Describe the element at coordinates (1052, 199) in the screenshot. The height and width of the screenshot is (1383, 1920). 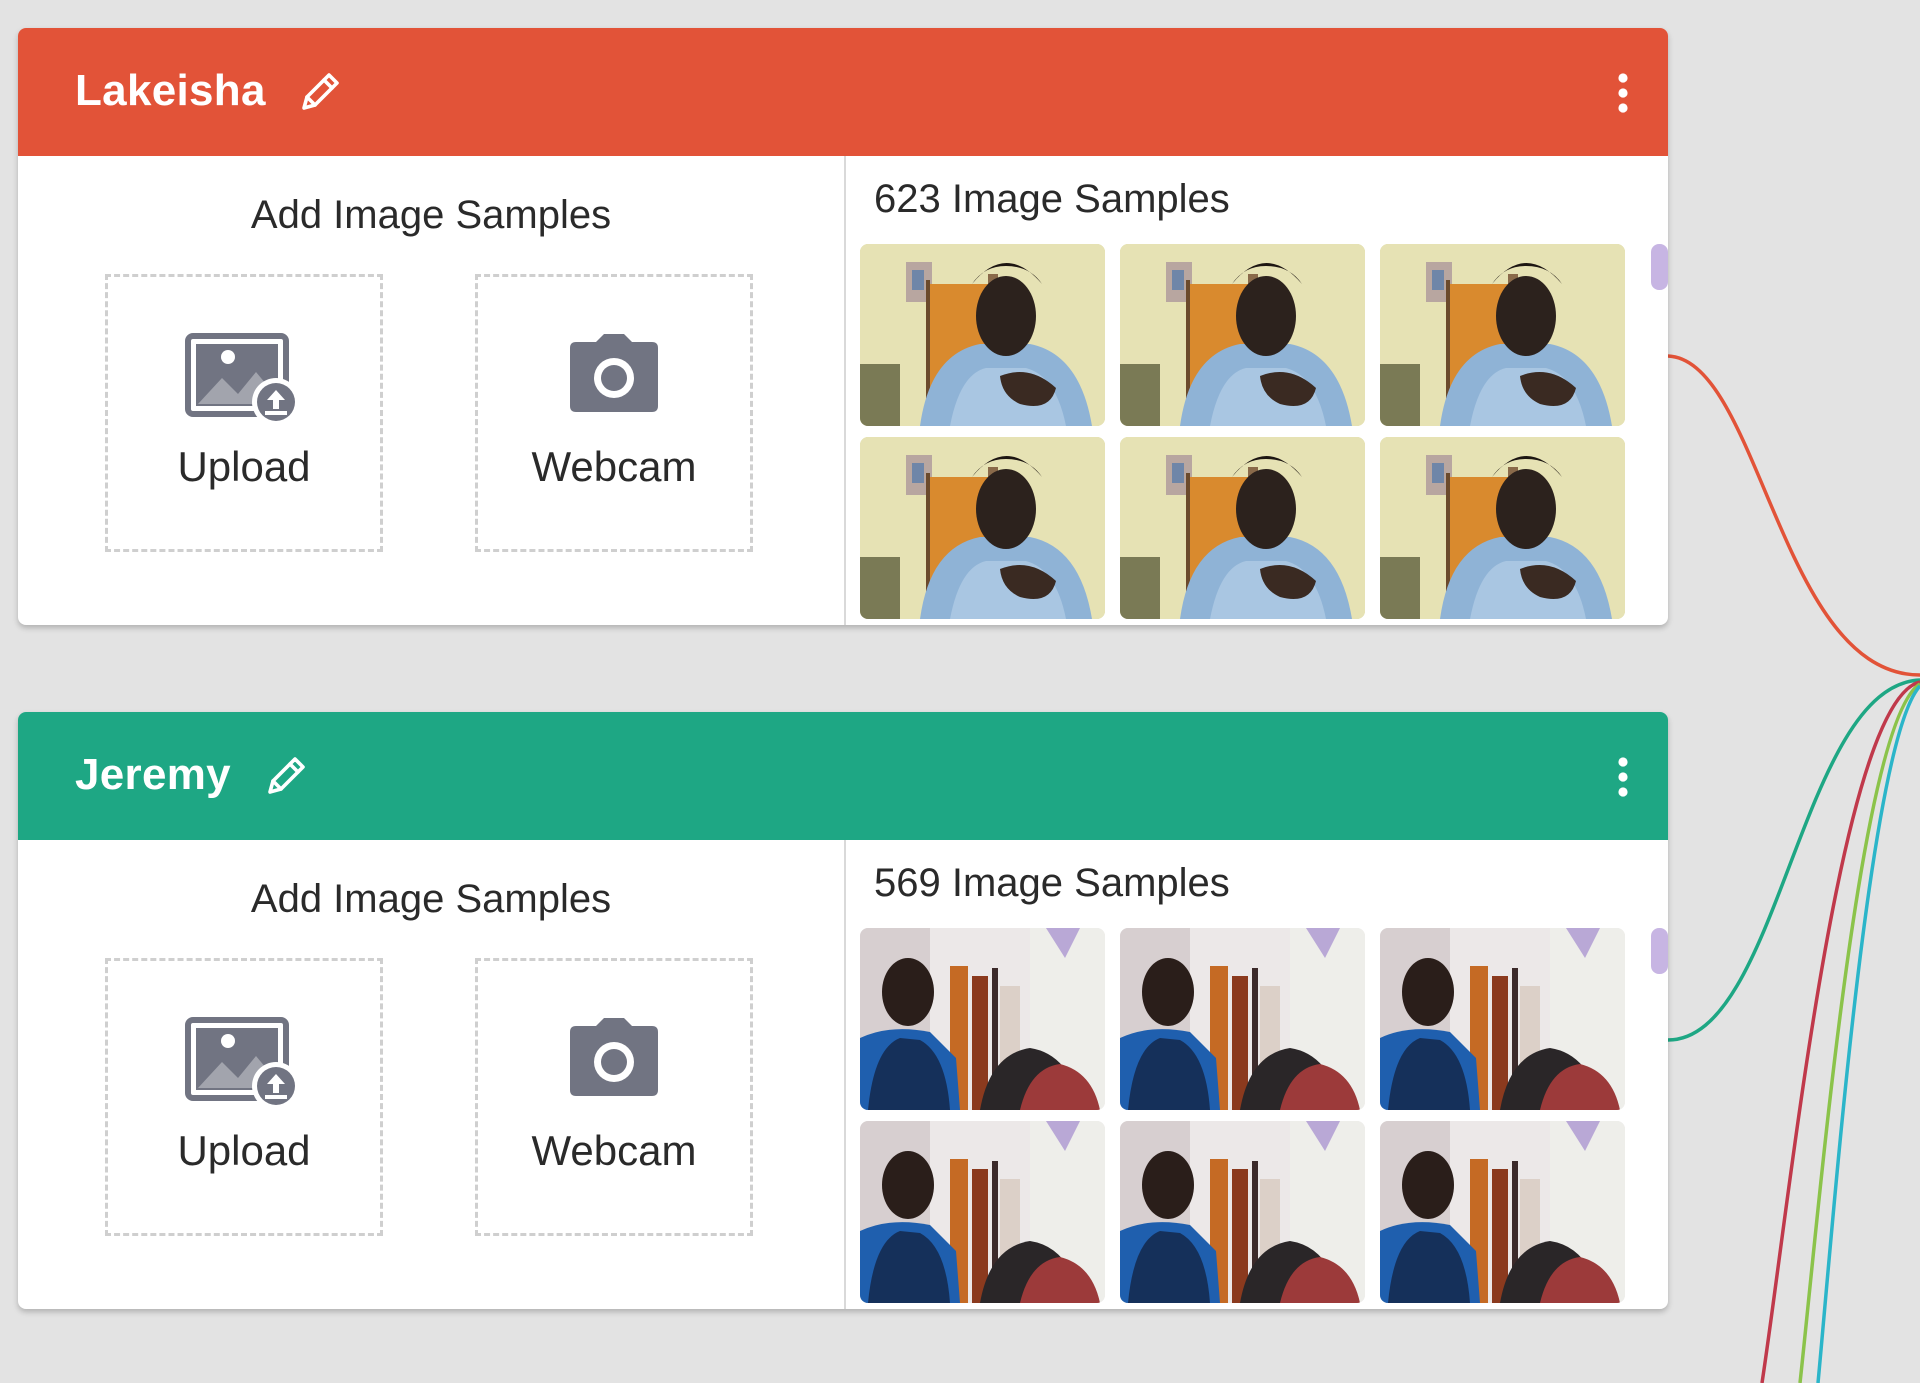
I see `sample-count: 623 Image Samples` at that location.